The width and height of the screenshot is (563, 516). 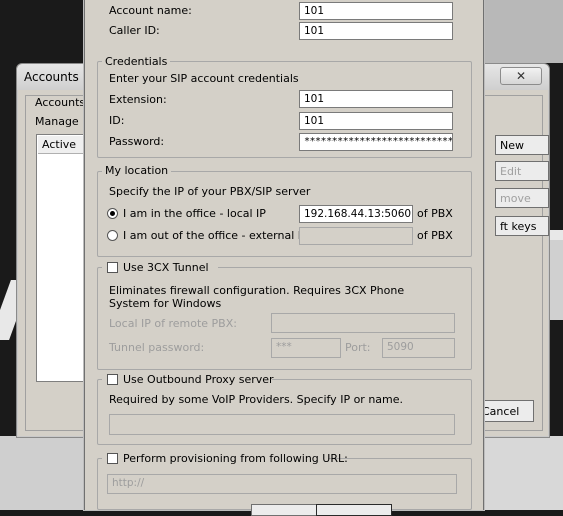 What do you see at coordinates (435, 235) in the screenshot?
I see `external-of-pbx-label: of PBX` at bounding box center [435, 235].